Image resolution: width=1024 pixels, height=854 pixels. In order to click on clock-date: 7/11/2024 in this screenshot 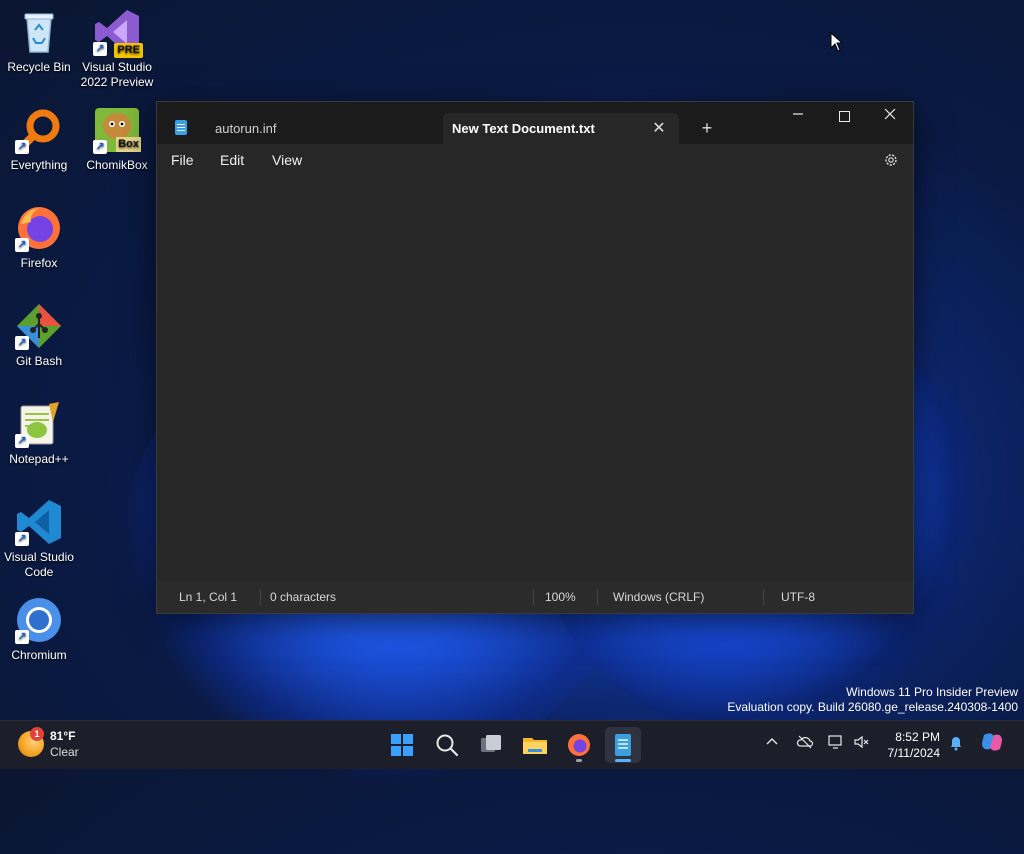, I will do `click(914, 753)`.